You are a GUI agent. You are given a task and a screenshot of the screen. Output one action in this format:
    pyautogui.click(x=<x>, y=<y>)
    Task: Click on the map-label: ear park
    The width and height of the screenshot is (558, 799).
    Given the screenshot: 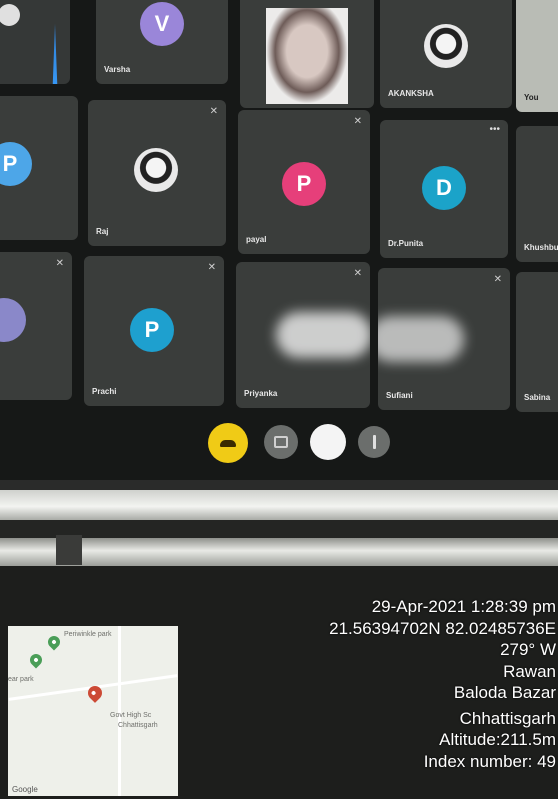 What is the action you would take?
    pyautogui.click(x=21, y=679)
    